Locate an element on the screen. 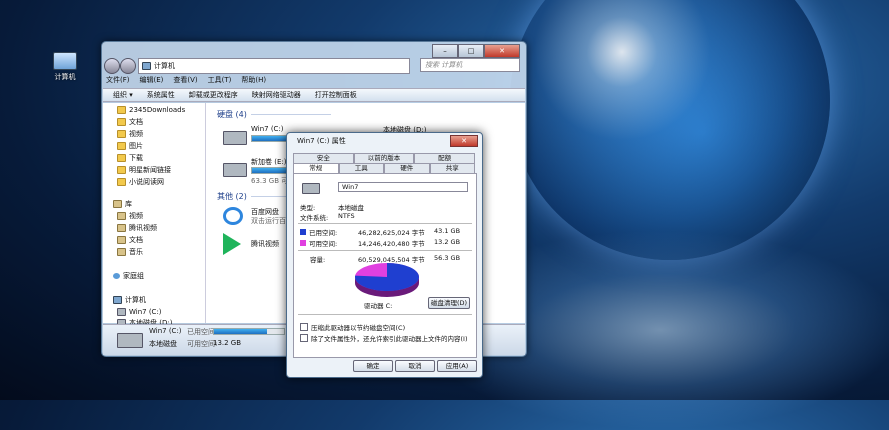 This screenshot has height=430, width=889. forward-button is located at coordinates (128, 66).